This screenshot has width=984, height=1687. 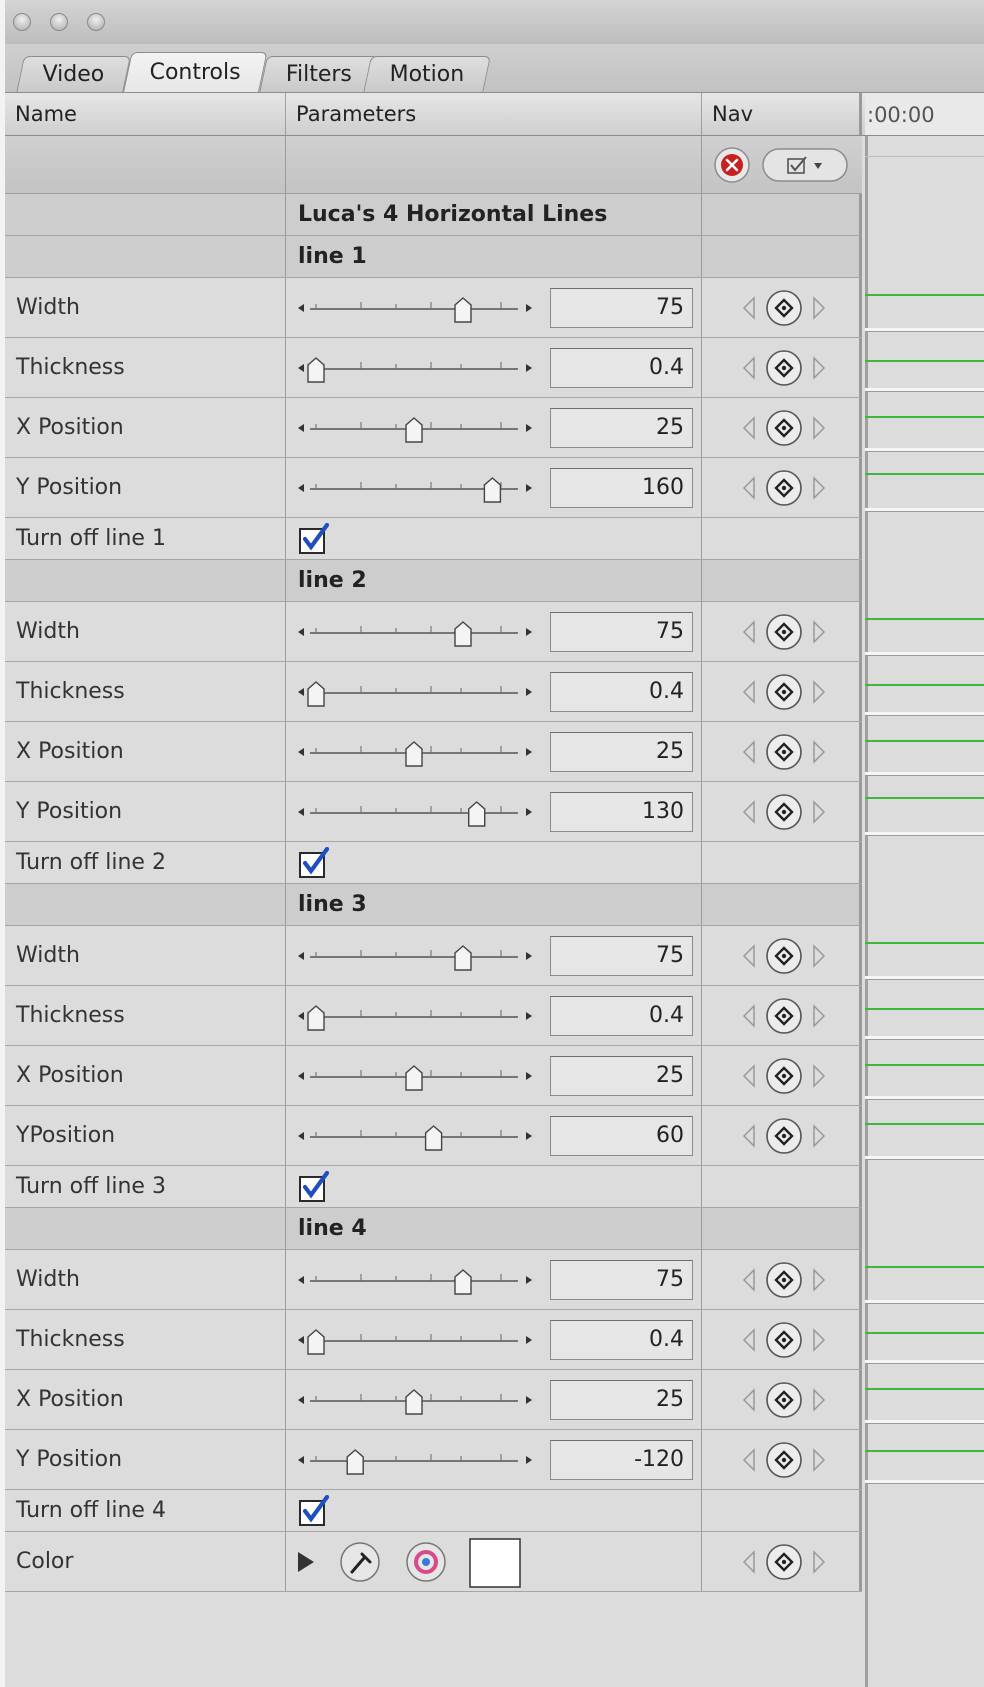 What do you see at coordinates (621, 811) in the screenshot?
I see `value-field: 130` at bounding box center [621, 811].